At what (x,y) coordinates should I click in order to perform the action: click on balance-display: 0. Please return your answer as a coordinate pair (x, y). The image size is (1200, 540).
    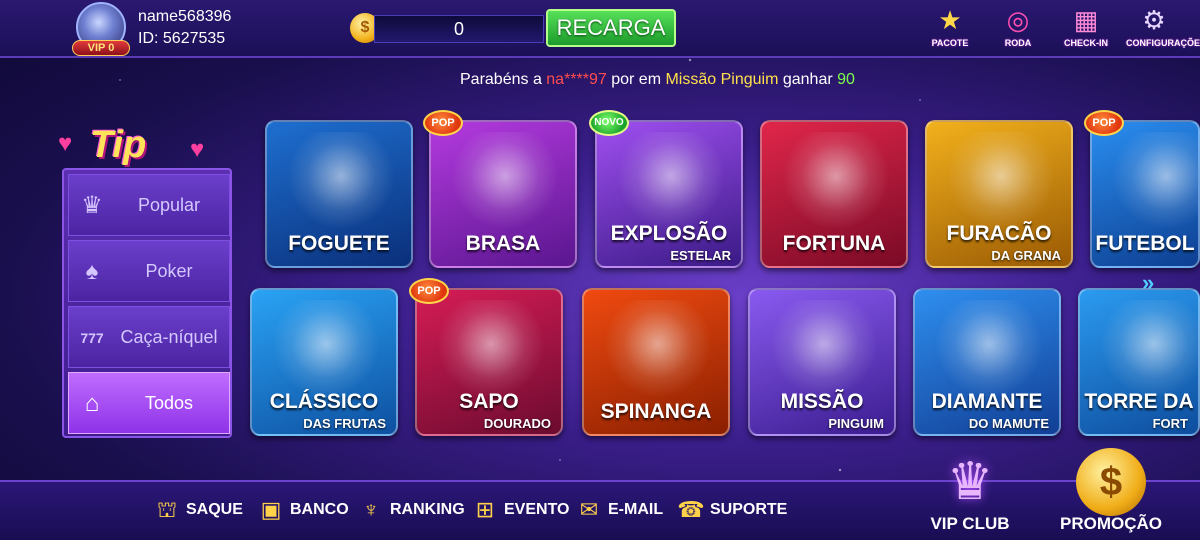
    Looking at the image, I should click on (459, 29).